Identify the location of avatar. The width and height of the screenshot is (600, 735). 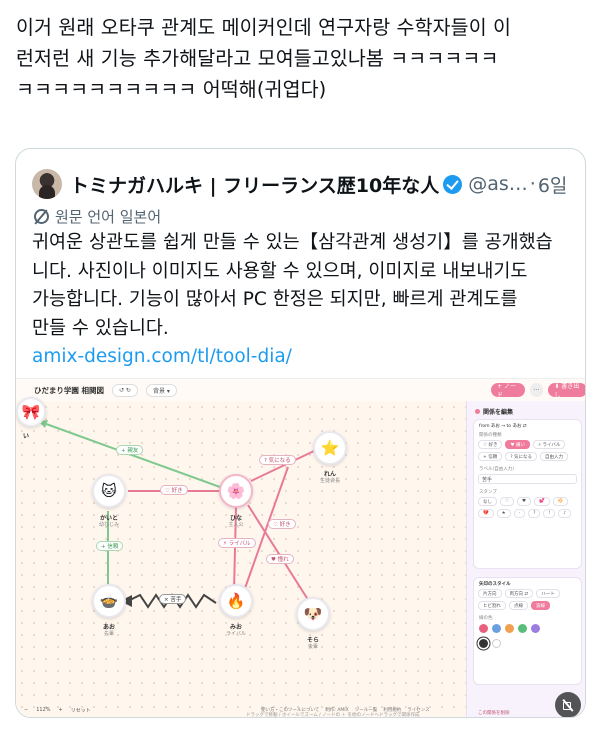
(47, 184).